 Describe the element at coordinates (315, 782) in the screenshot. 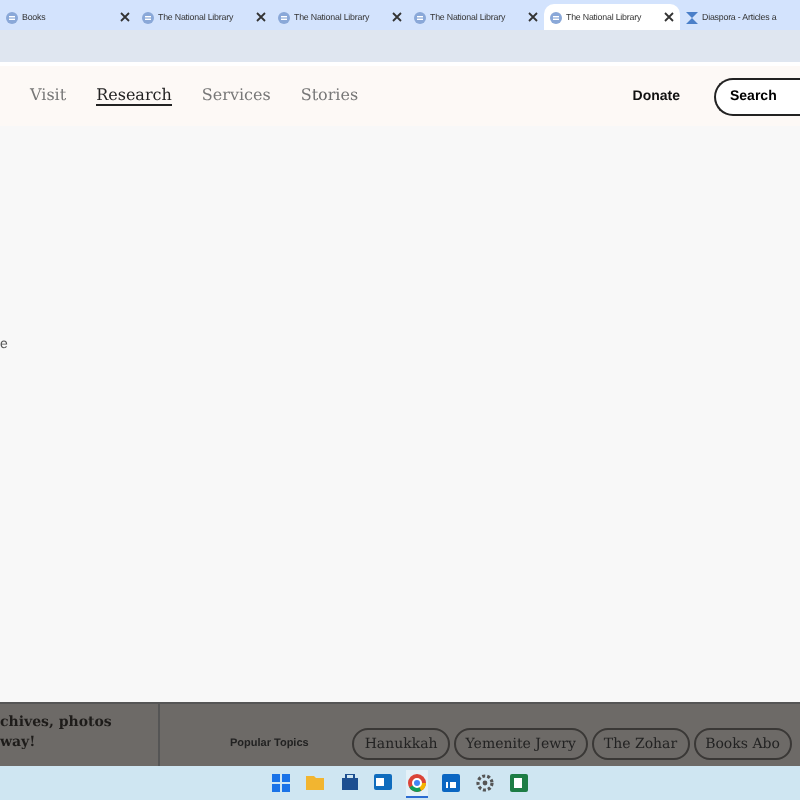

I see `folder-icon` at that location.